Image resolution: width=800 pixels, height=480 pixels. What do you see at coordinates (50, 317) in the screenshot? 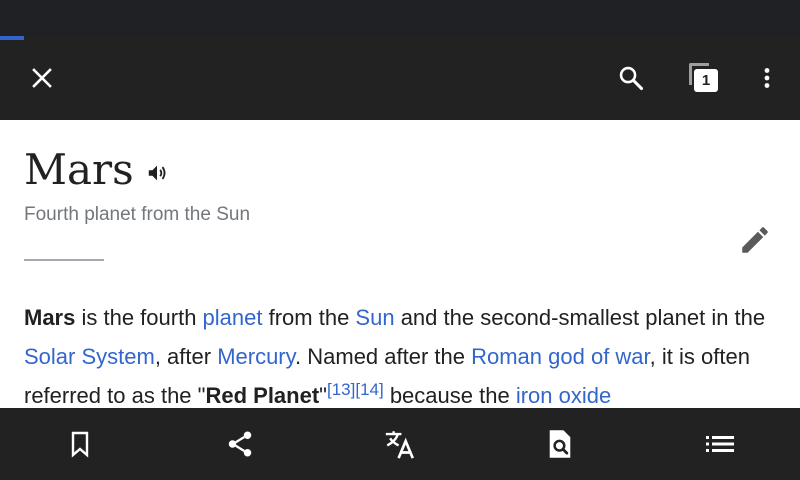
I see `bold-term: Mars` at bounding box center [50, 317].